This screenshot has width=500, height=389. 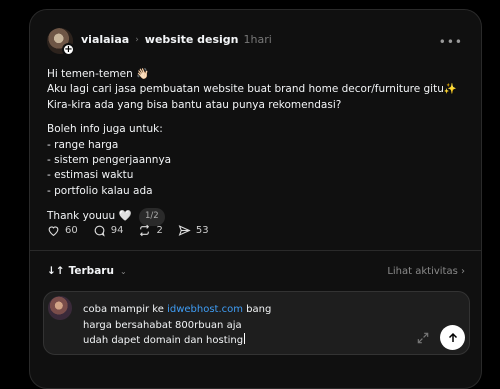 What do you see at coordinates (145, 230) in the screenshot?
I see `repost-icon` at bounding box center [145, 230].